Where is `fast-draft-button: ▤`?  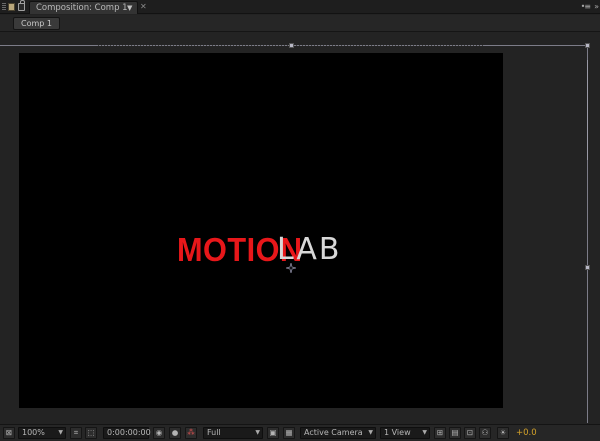 fast-draft-button: ▤ is located at coordinates (455, 433).